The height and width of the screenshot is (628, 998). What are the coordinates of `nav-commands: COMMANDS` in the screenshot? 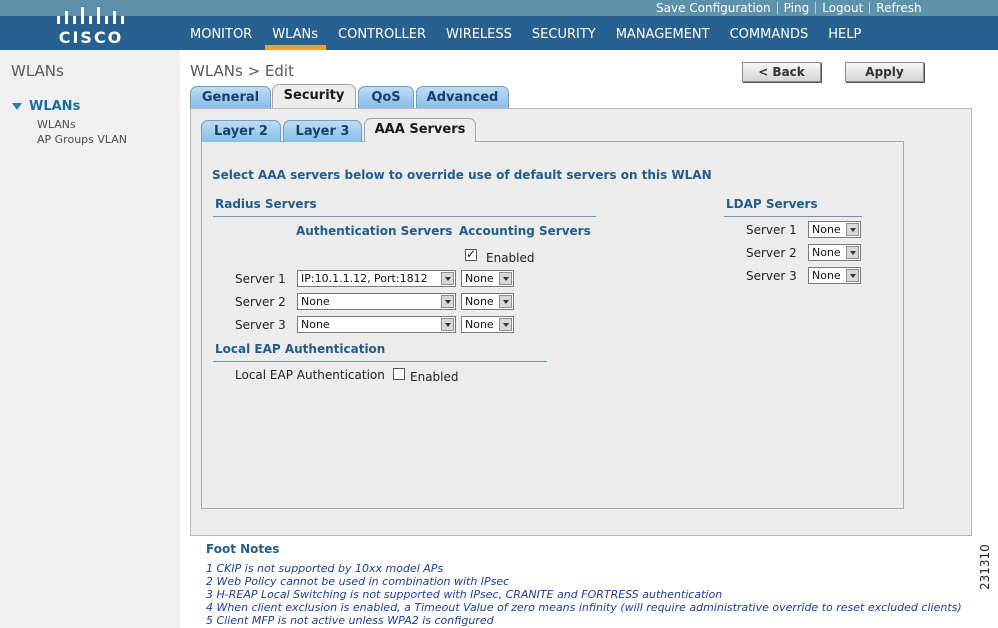 It's located at (769, 36).